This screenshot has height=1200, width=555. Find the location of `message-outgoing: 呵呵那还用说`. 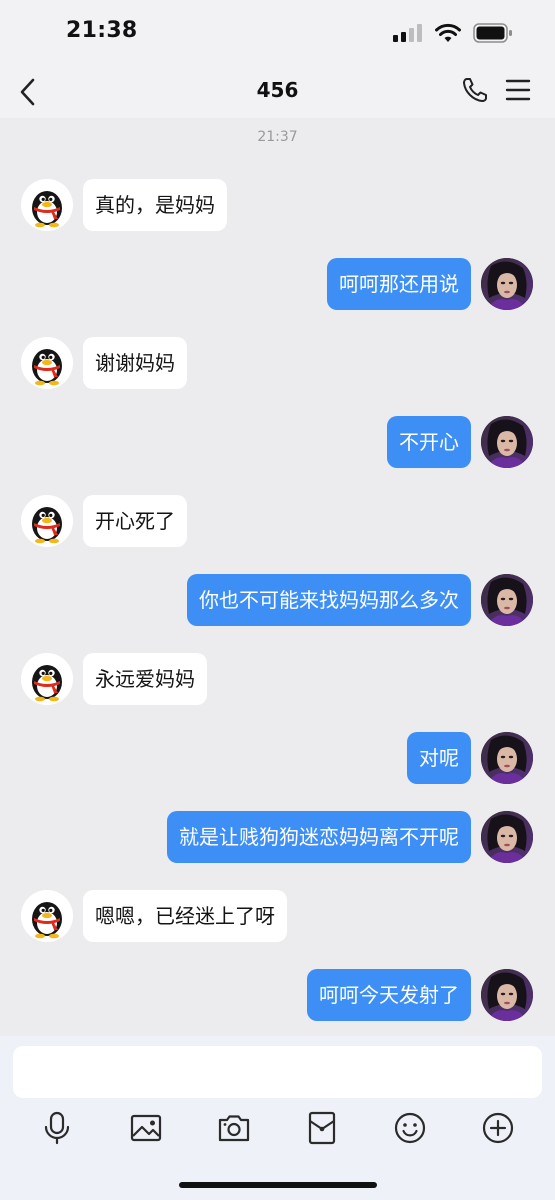

message-outgoing: 呵呵那还用说 is located at coordinates (277, 285).